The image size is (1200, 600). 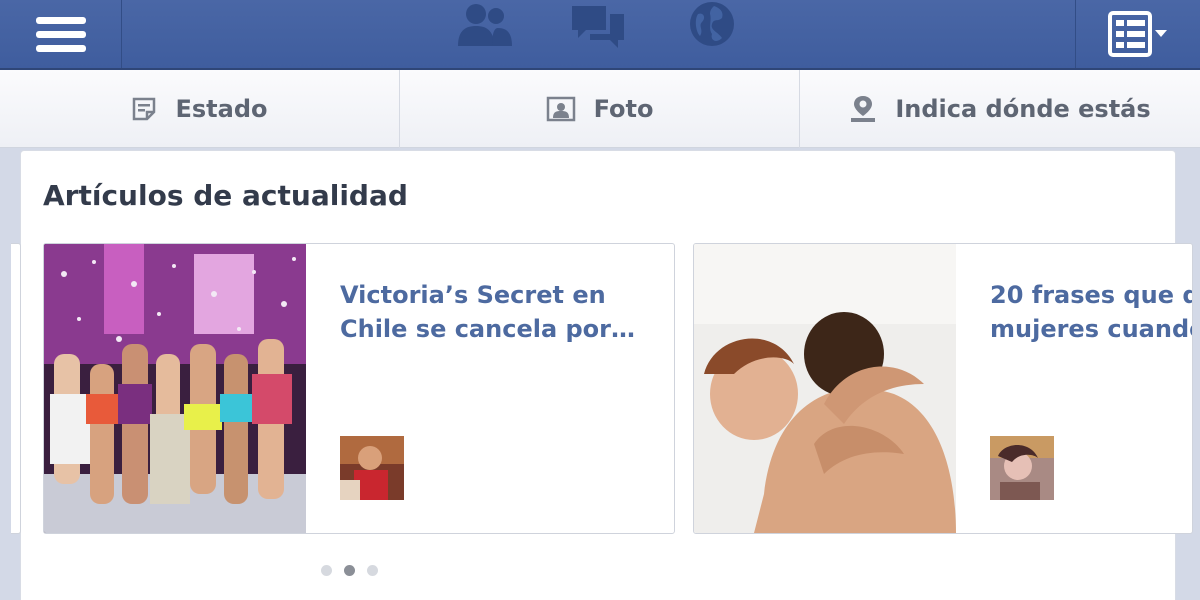 I want to click on notifications-globe-icon, so click(x=712, y=25).